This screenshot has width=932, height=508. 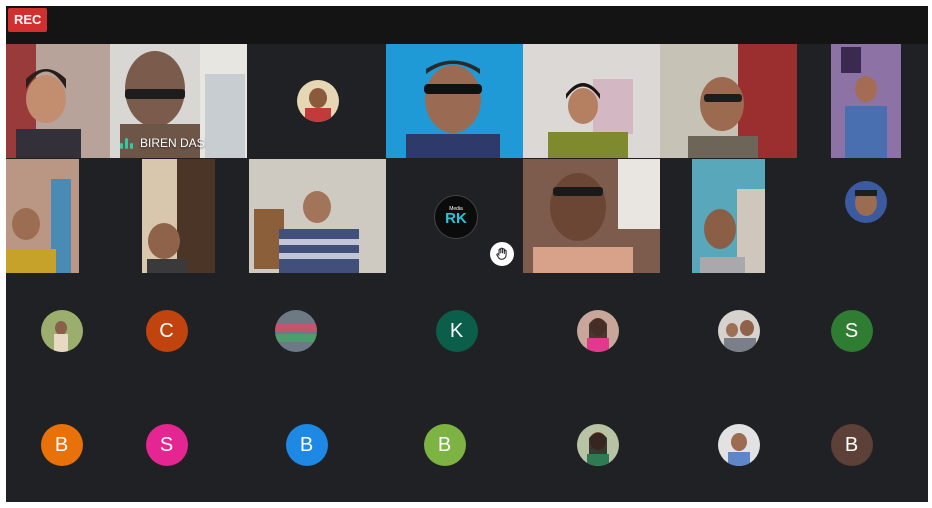 I want to click on svg-text: RK, so click(x=456, y=218).